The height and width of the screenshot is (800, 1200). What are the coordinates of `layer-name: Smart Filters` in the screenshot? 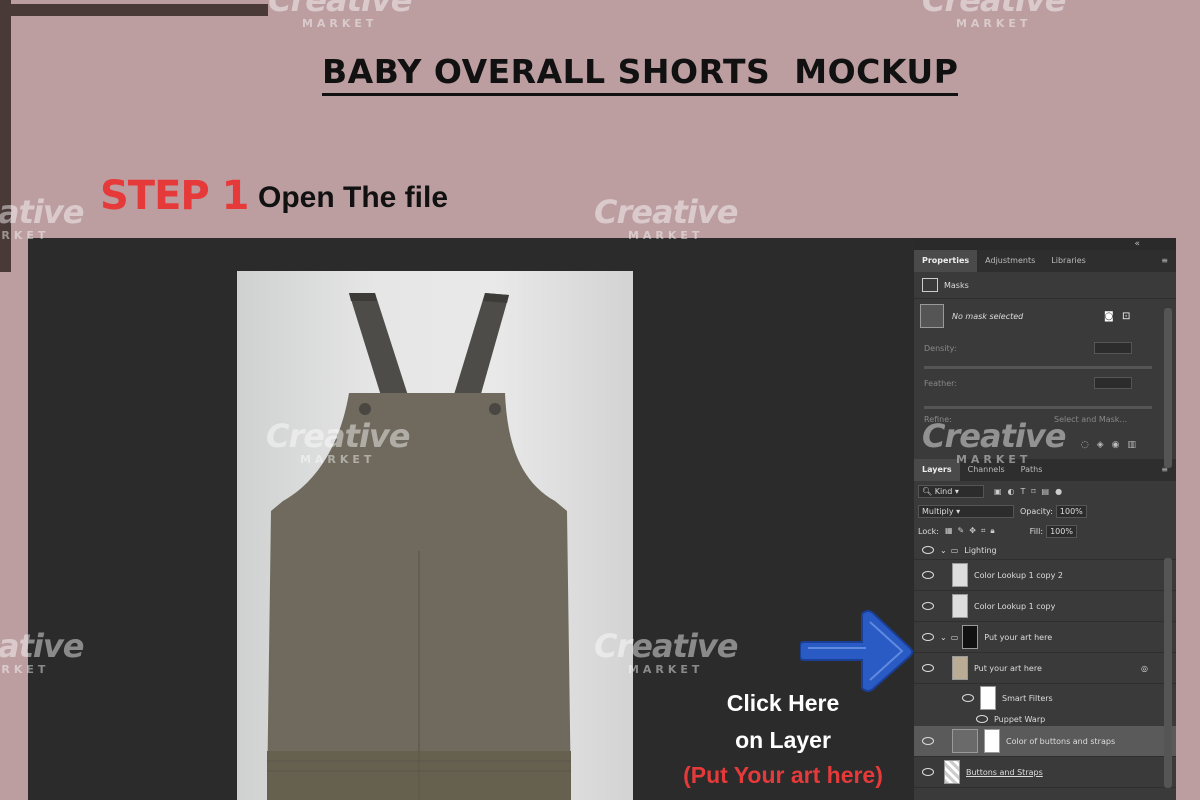 It's located at (1027, 698).